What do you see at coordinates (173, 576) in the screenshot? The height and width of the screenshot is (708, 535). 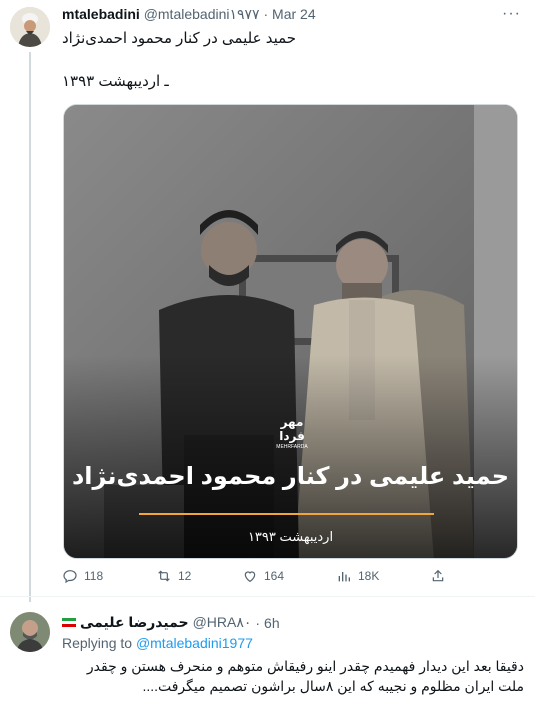 I see `retweet-button: 12` at bounding box center [173, 576].